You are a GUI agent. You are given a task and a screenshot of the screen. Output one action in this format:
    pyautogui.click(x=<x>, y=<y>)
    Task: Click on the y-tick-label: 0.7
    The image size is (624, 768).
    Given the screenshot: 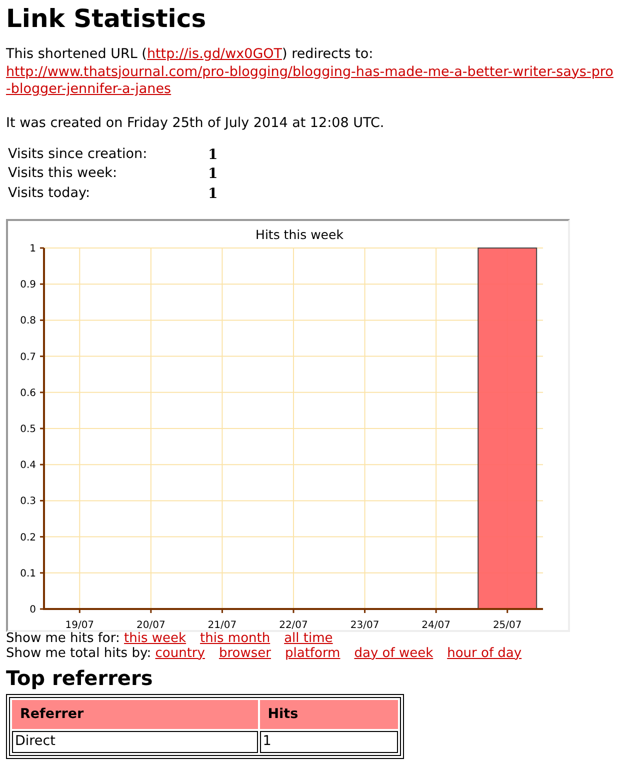 What is the action you would take?
    pyautogui.click(x=28, y=357)
    